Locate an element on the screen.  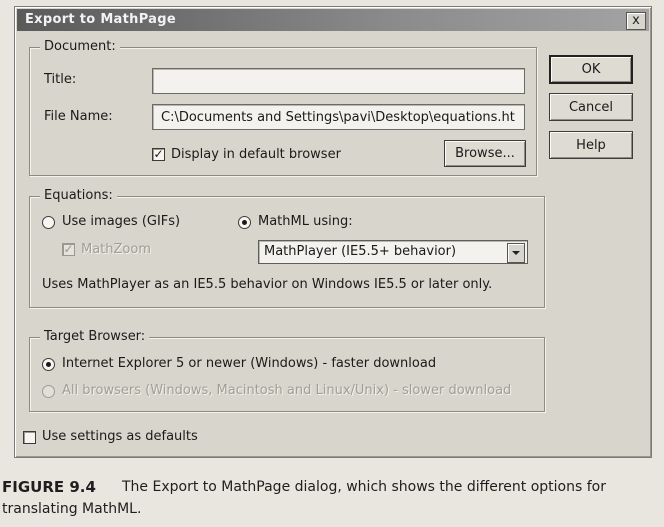
help-button: Help is located at coordinates (591, 145).